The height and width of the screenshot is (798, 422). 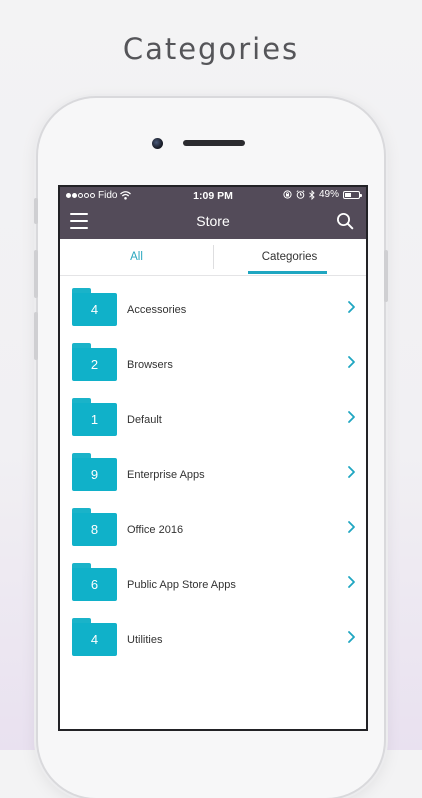 What do you see at coordinates (213, 578) in the screenshot?
I see `category-row: 6 Public App Store Apps` at bounding box center [213, 578].